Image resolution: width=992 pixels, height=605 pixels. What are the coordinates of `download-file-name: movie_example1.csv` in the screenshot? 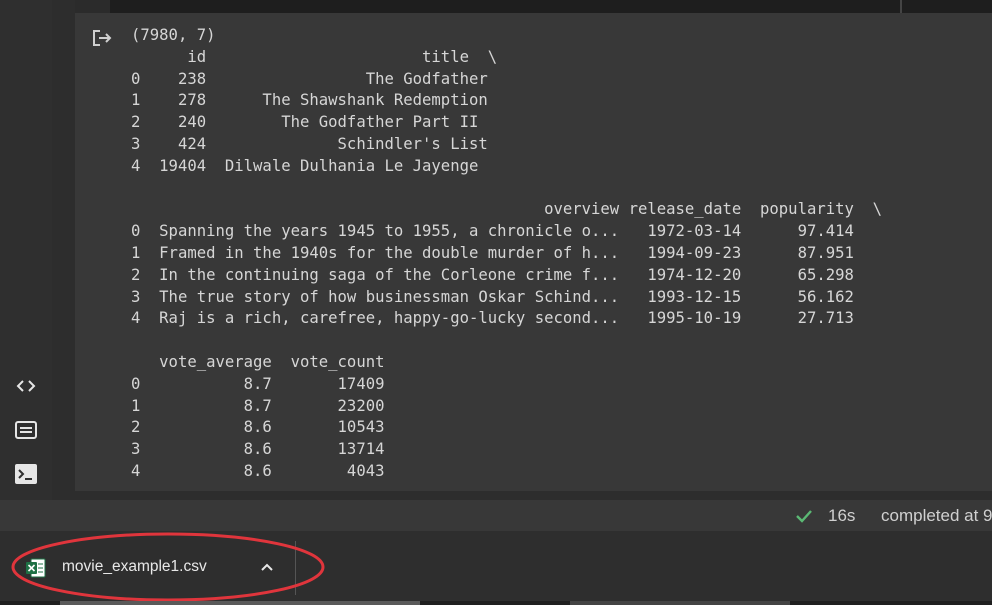 It's located at (134, 566).